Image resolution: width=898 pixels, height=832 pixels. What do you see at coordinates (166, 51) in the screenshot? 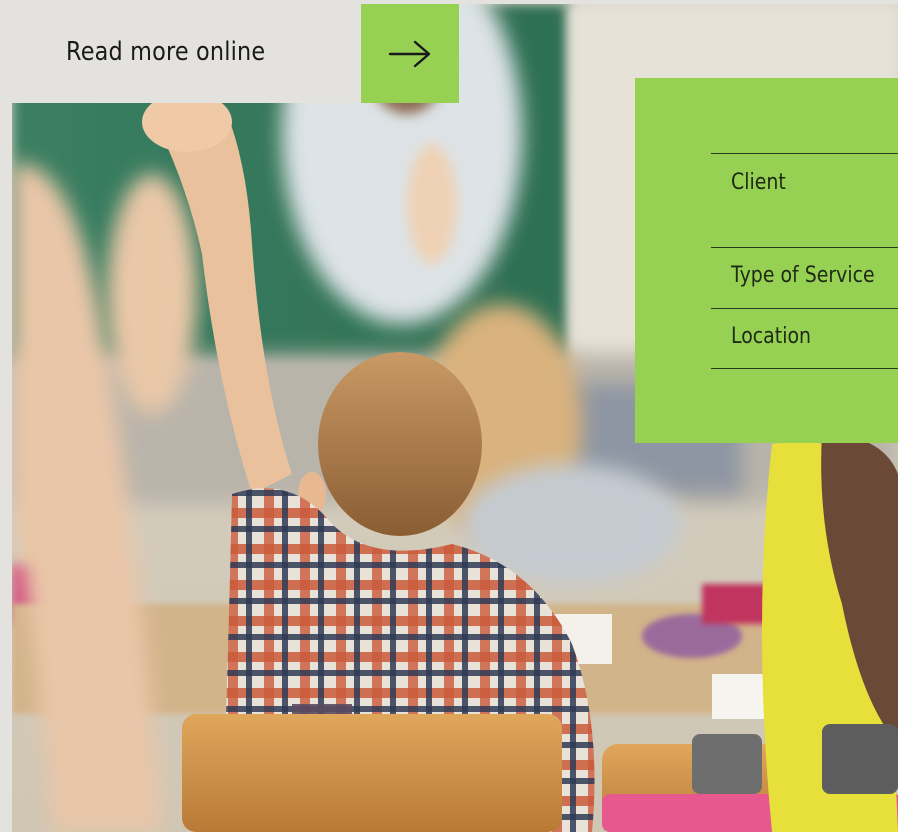
I see `read-more-label: Read more online` at bounding box center [166, 51].